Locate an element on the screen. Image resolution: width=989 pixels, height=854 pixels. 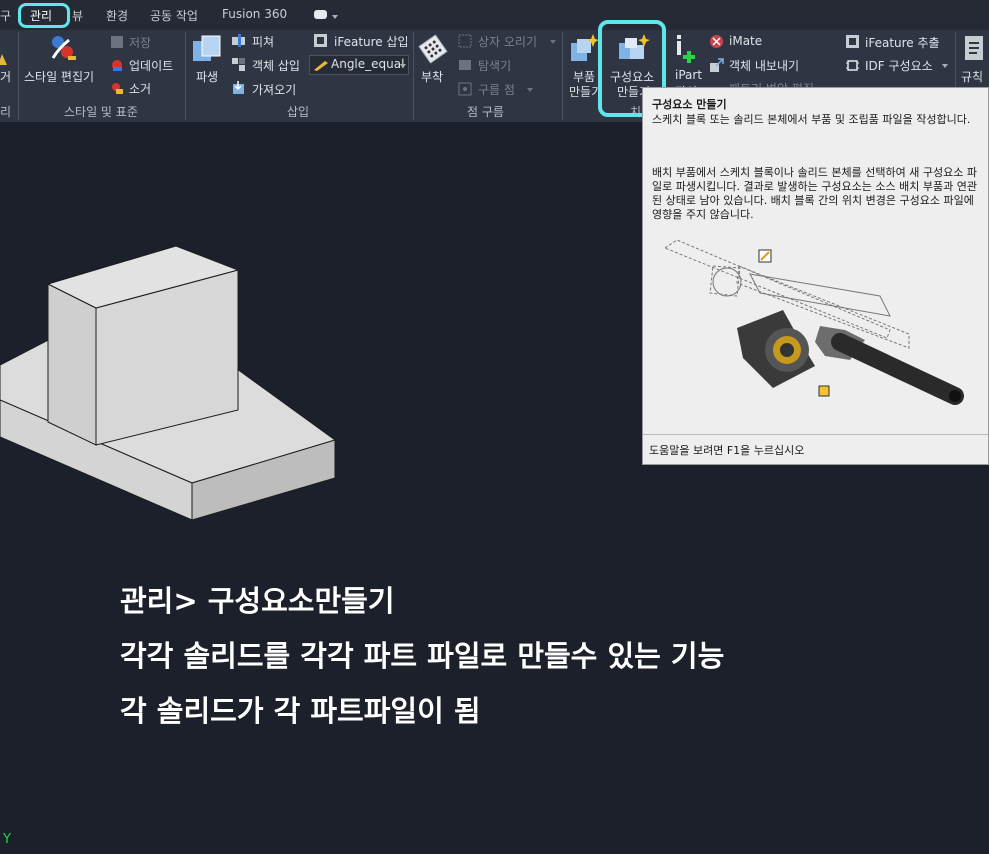
cloud-point-button: 구름 점 is located at coordinates (496, 89).